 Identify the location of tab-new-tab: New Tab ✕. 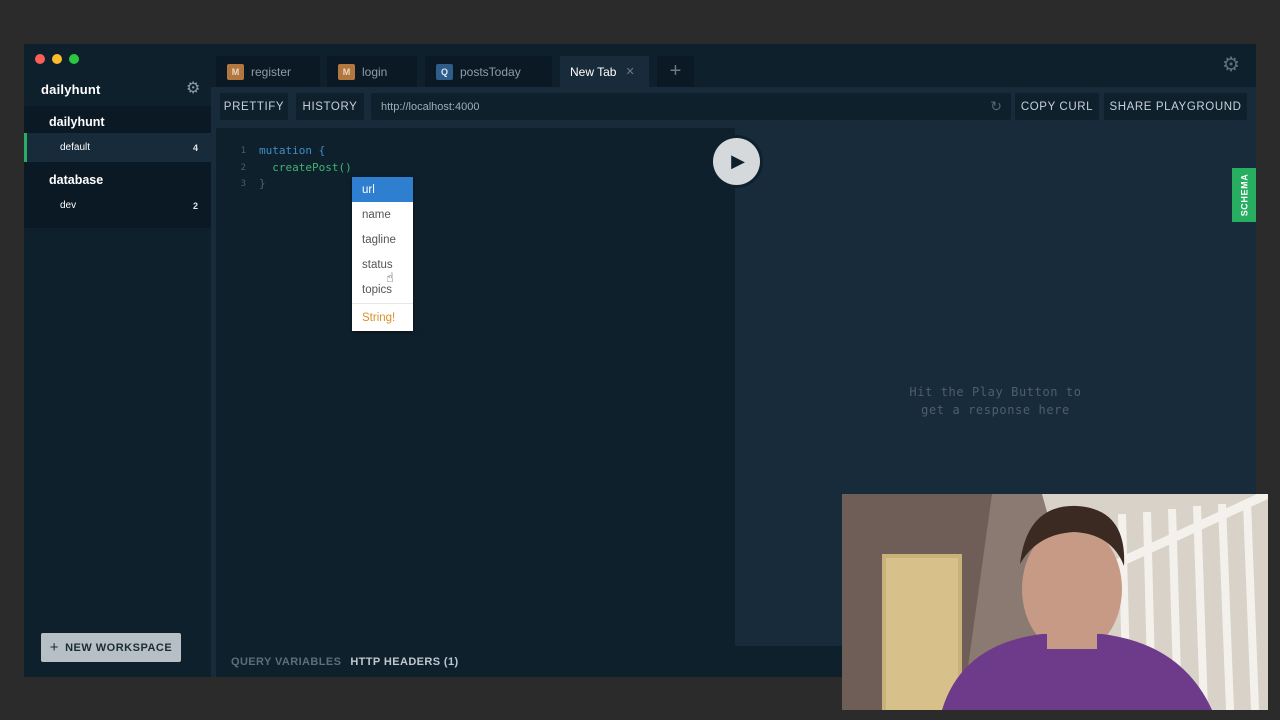
(604, 71).